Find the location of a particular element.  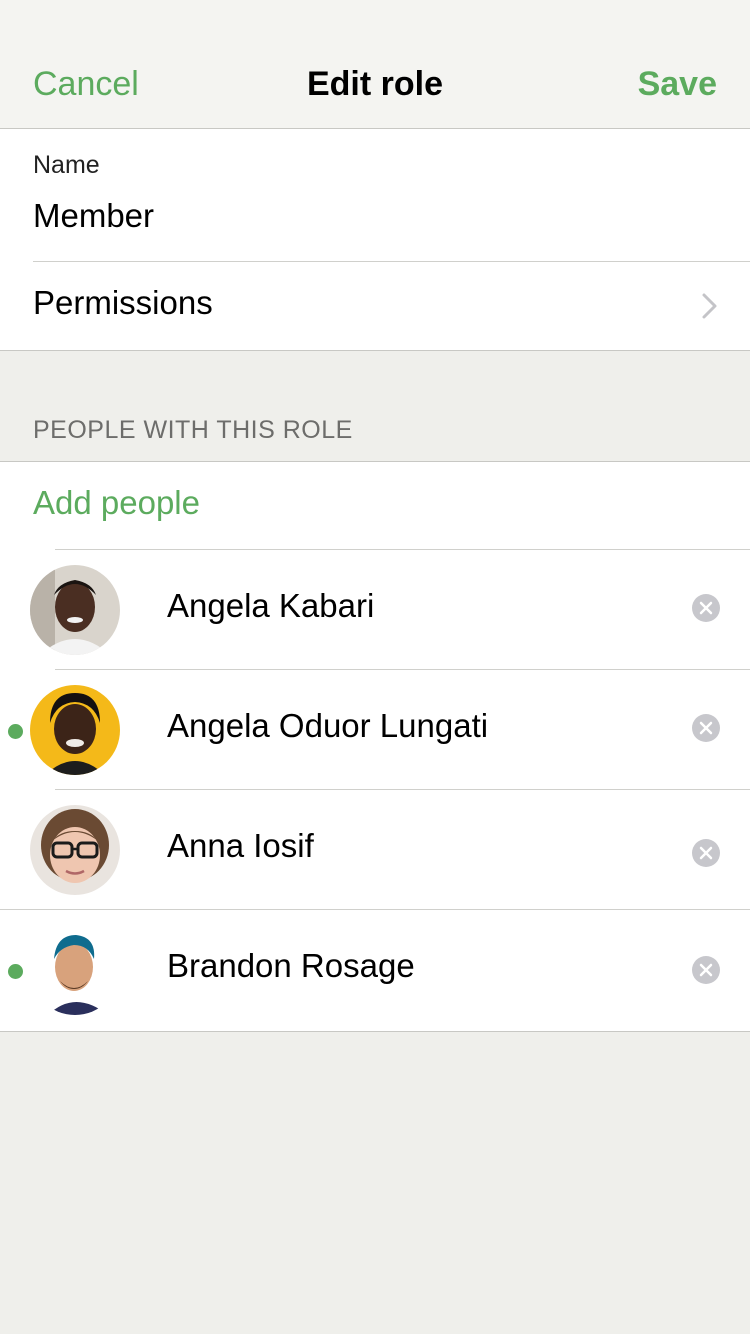

person-name: Brandon Rosage is located at coordinates (291, 965).